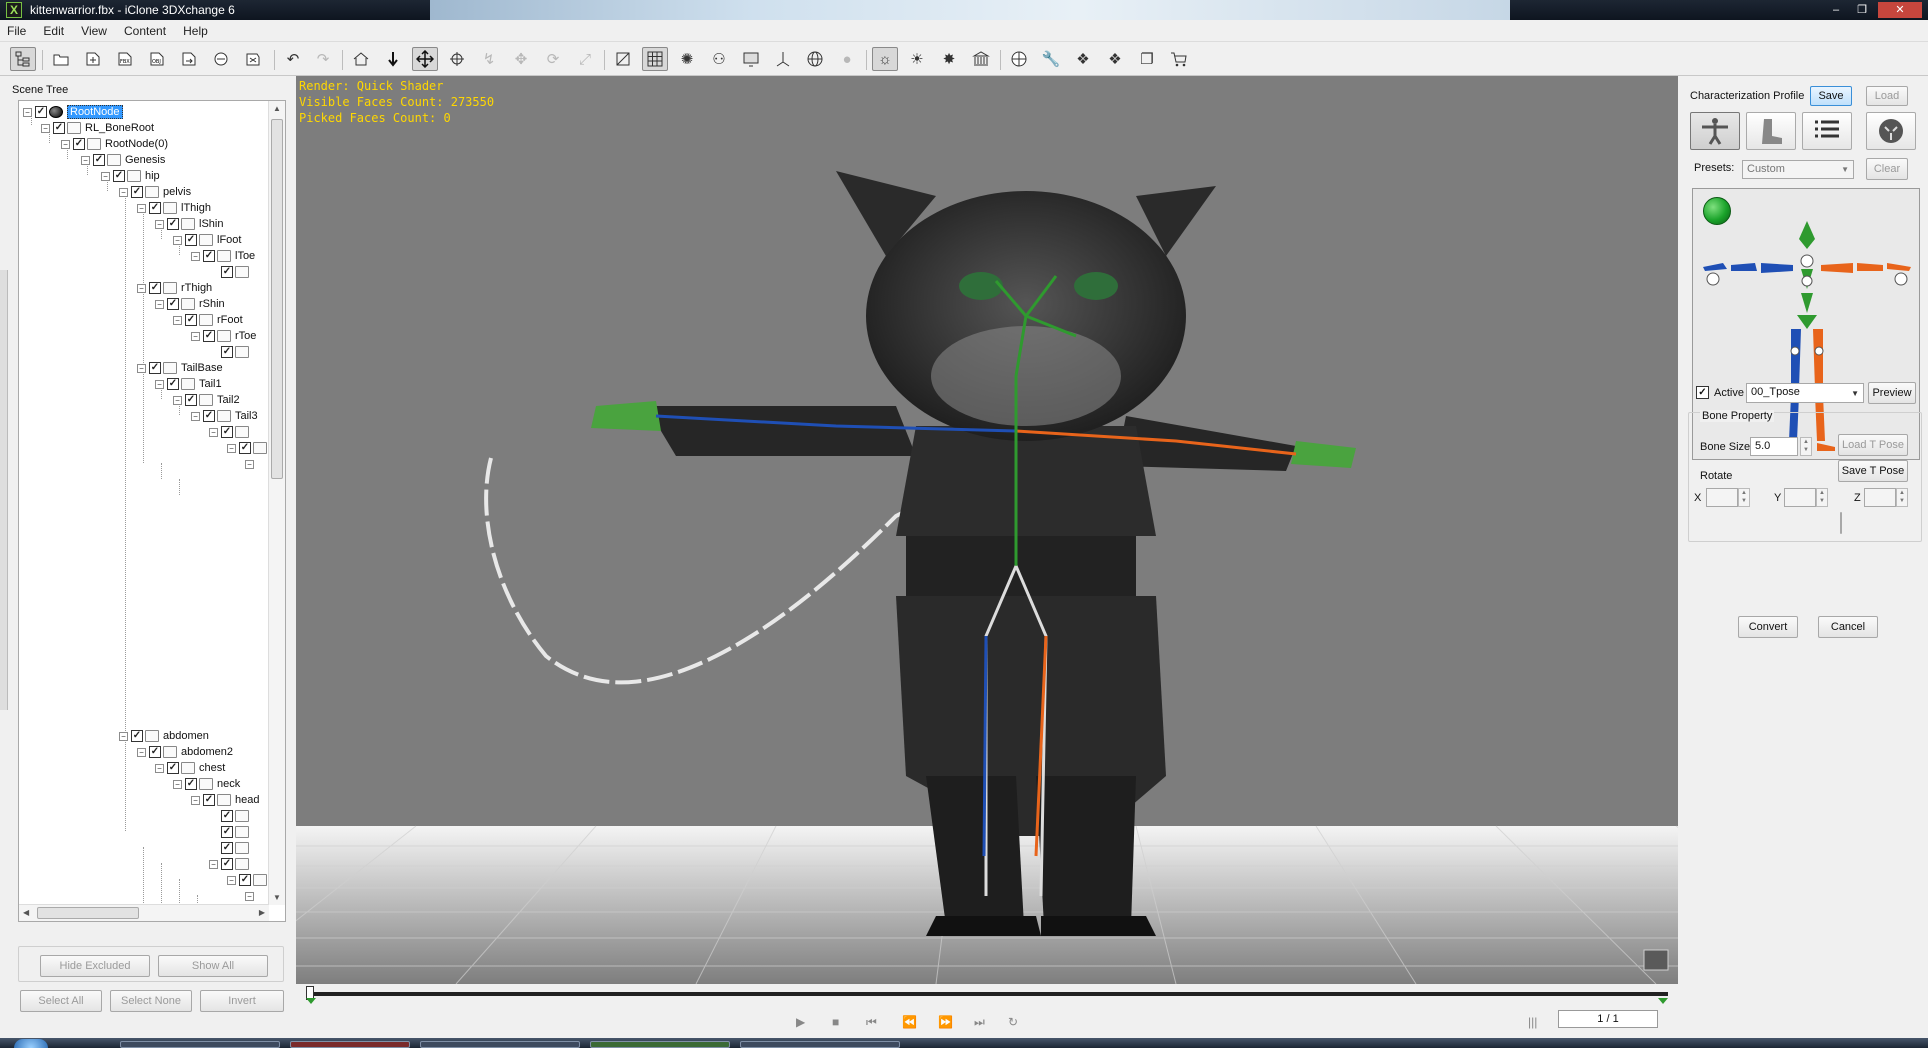 The image size is (1928, 1048). Describe the element at coordinates (145, 31) in the screenshot. I see `menu-content: Content` at that location.